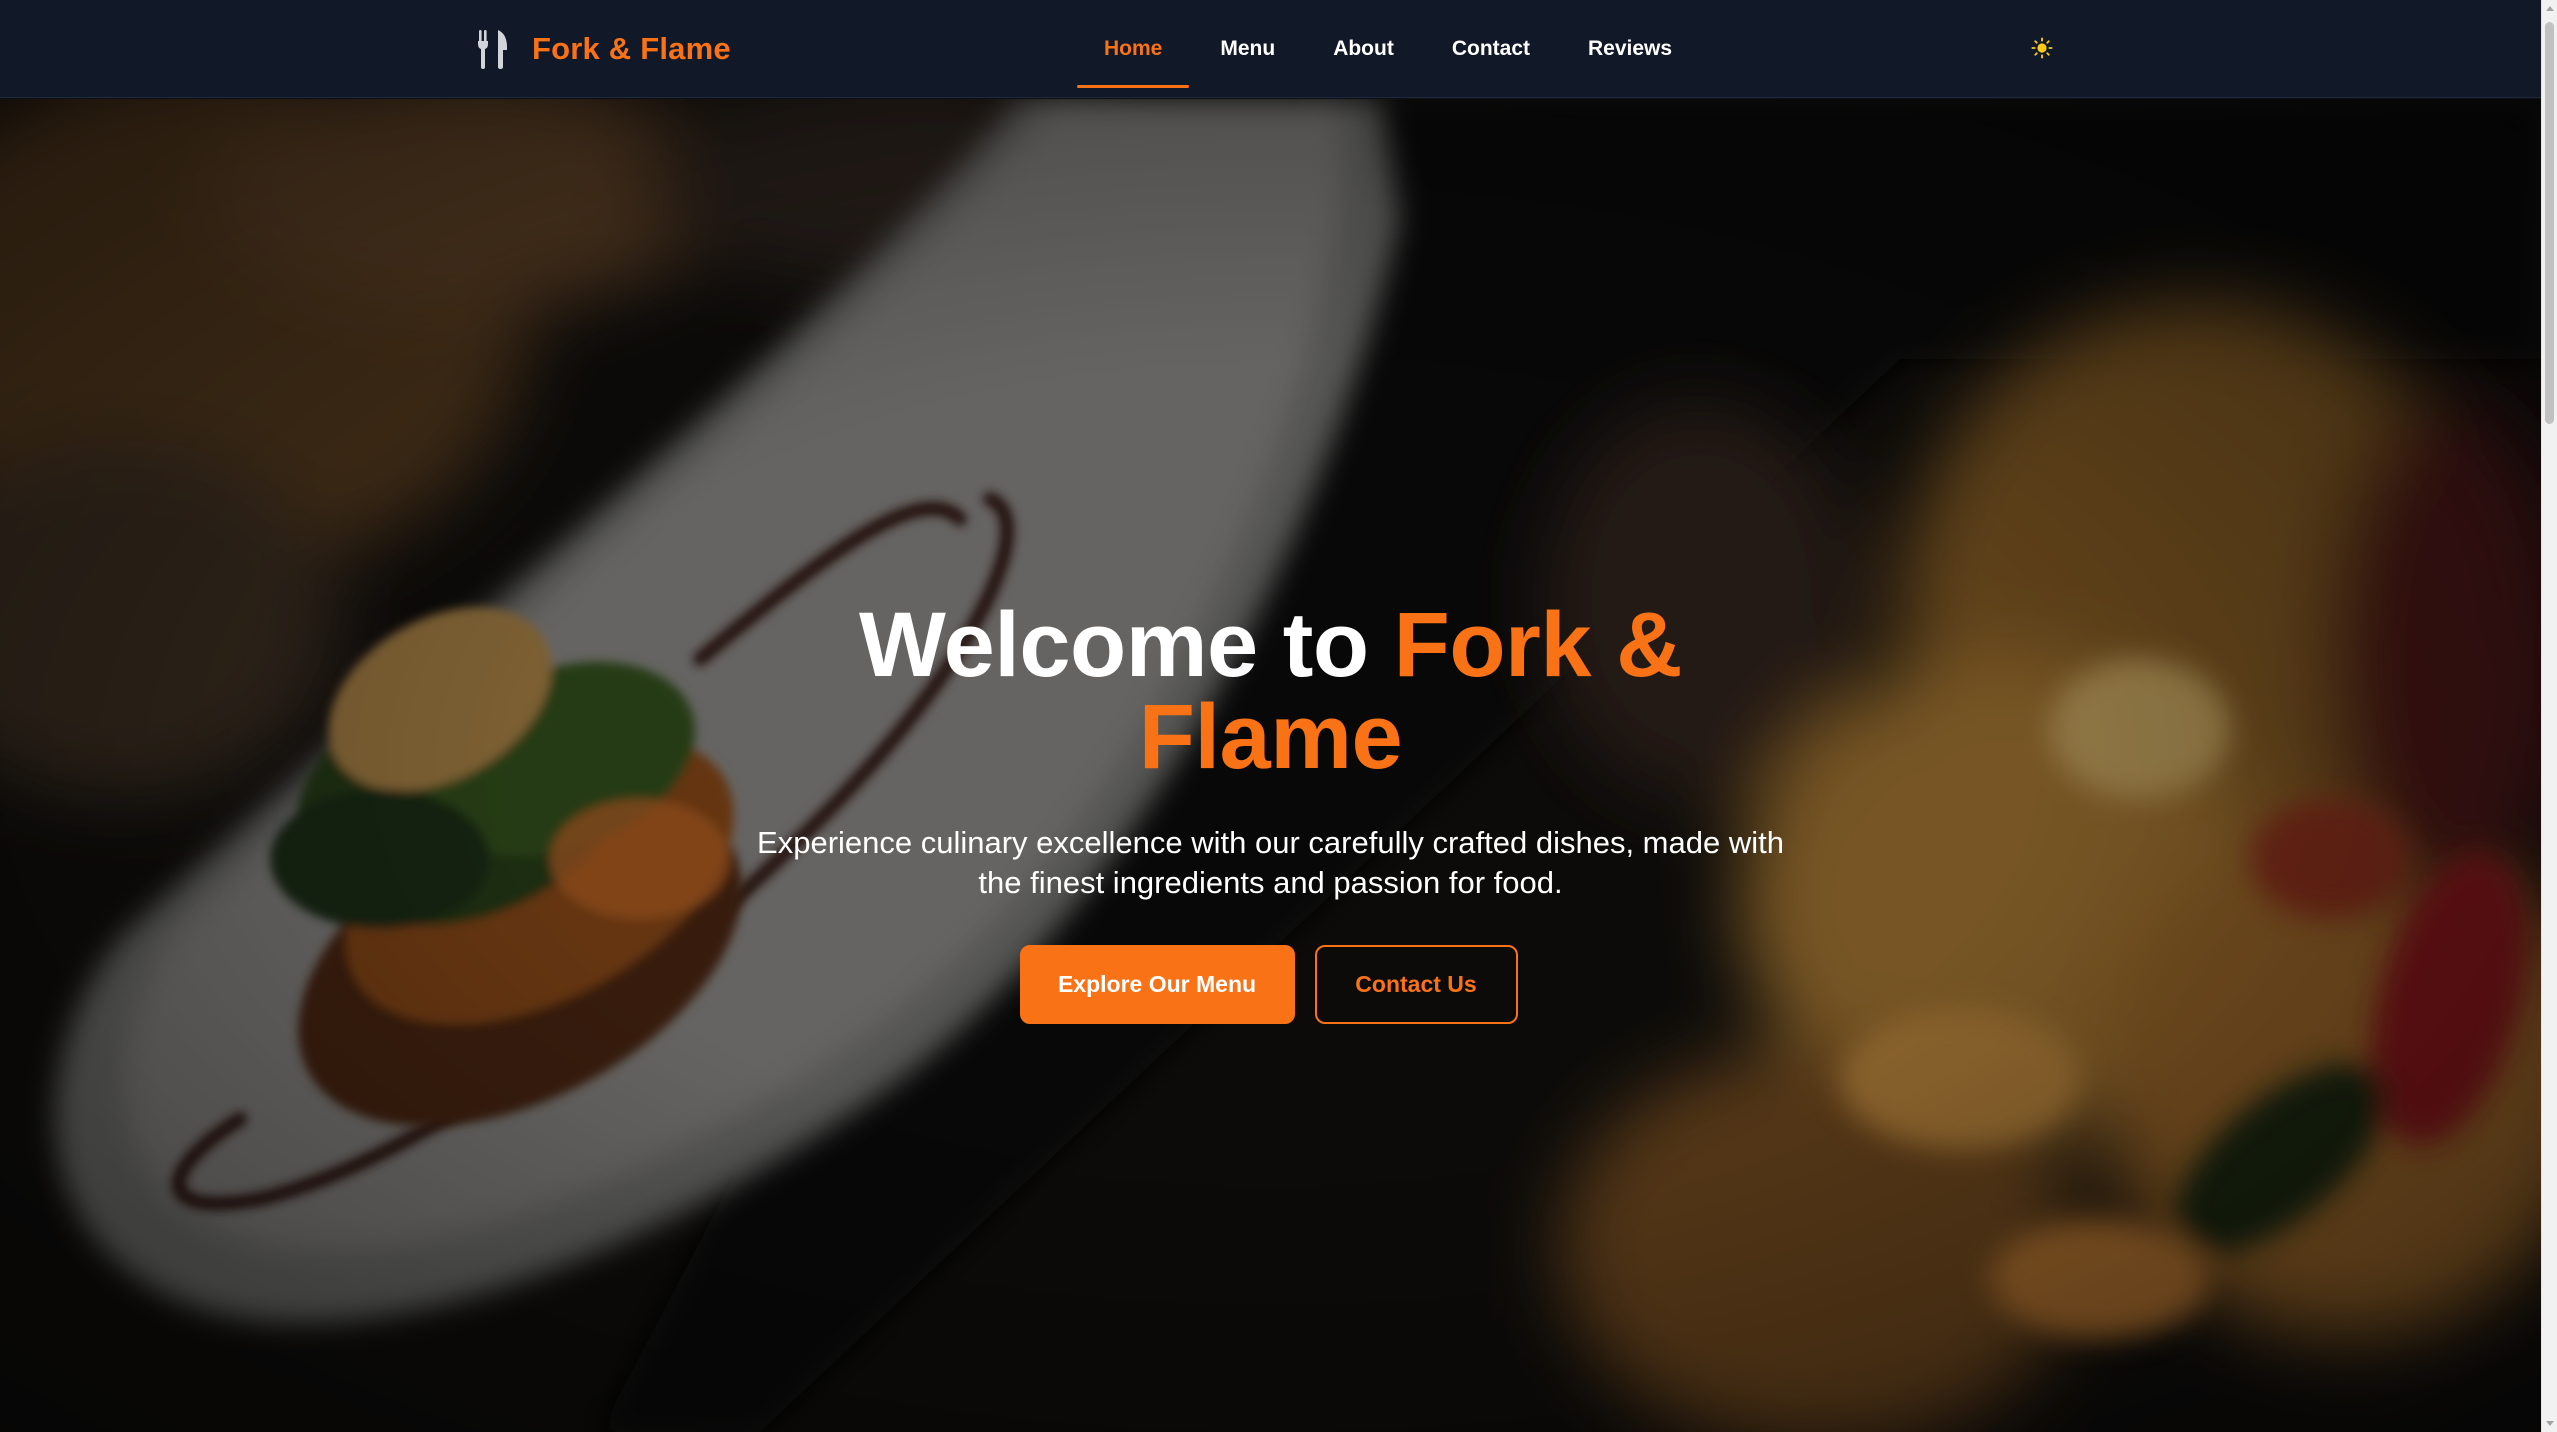  I want to click on main-nav: Home Menu About Contact Reviews, so click(1388, 49).